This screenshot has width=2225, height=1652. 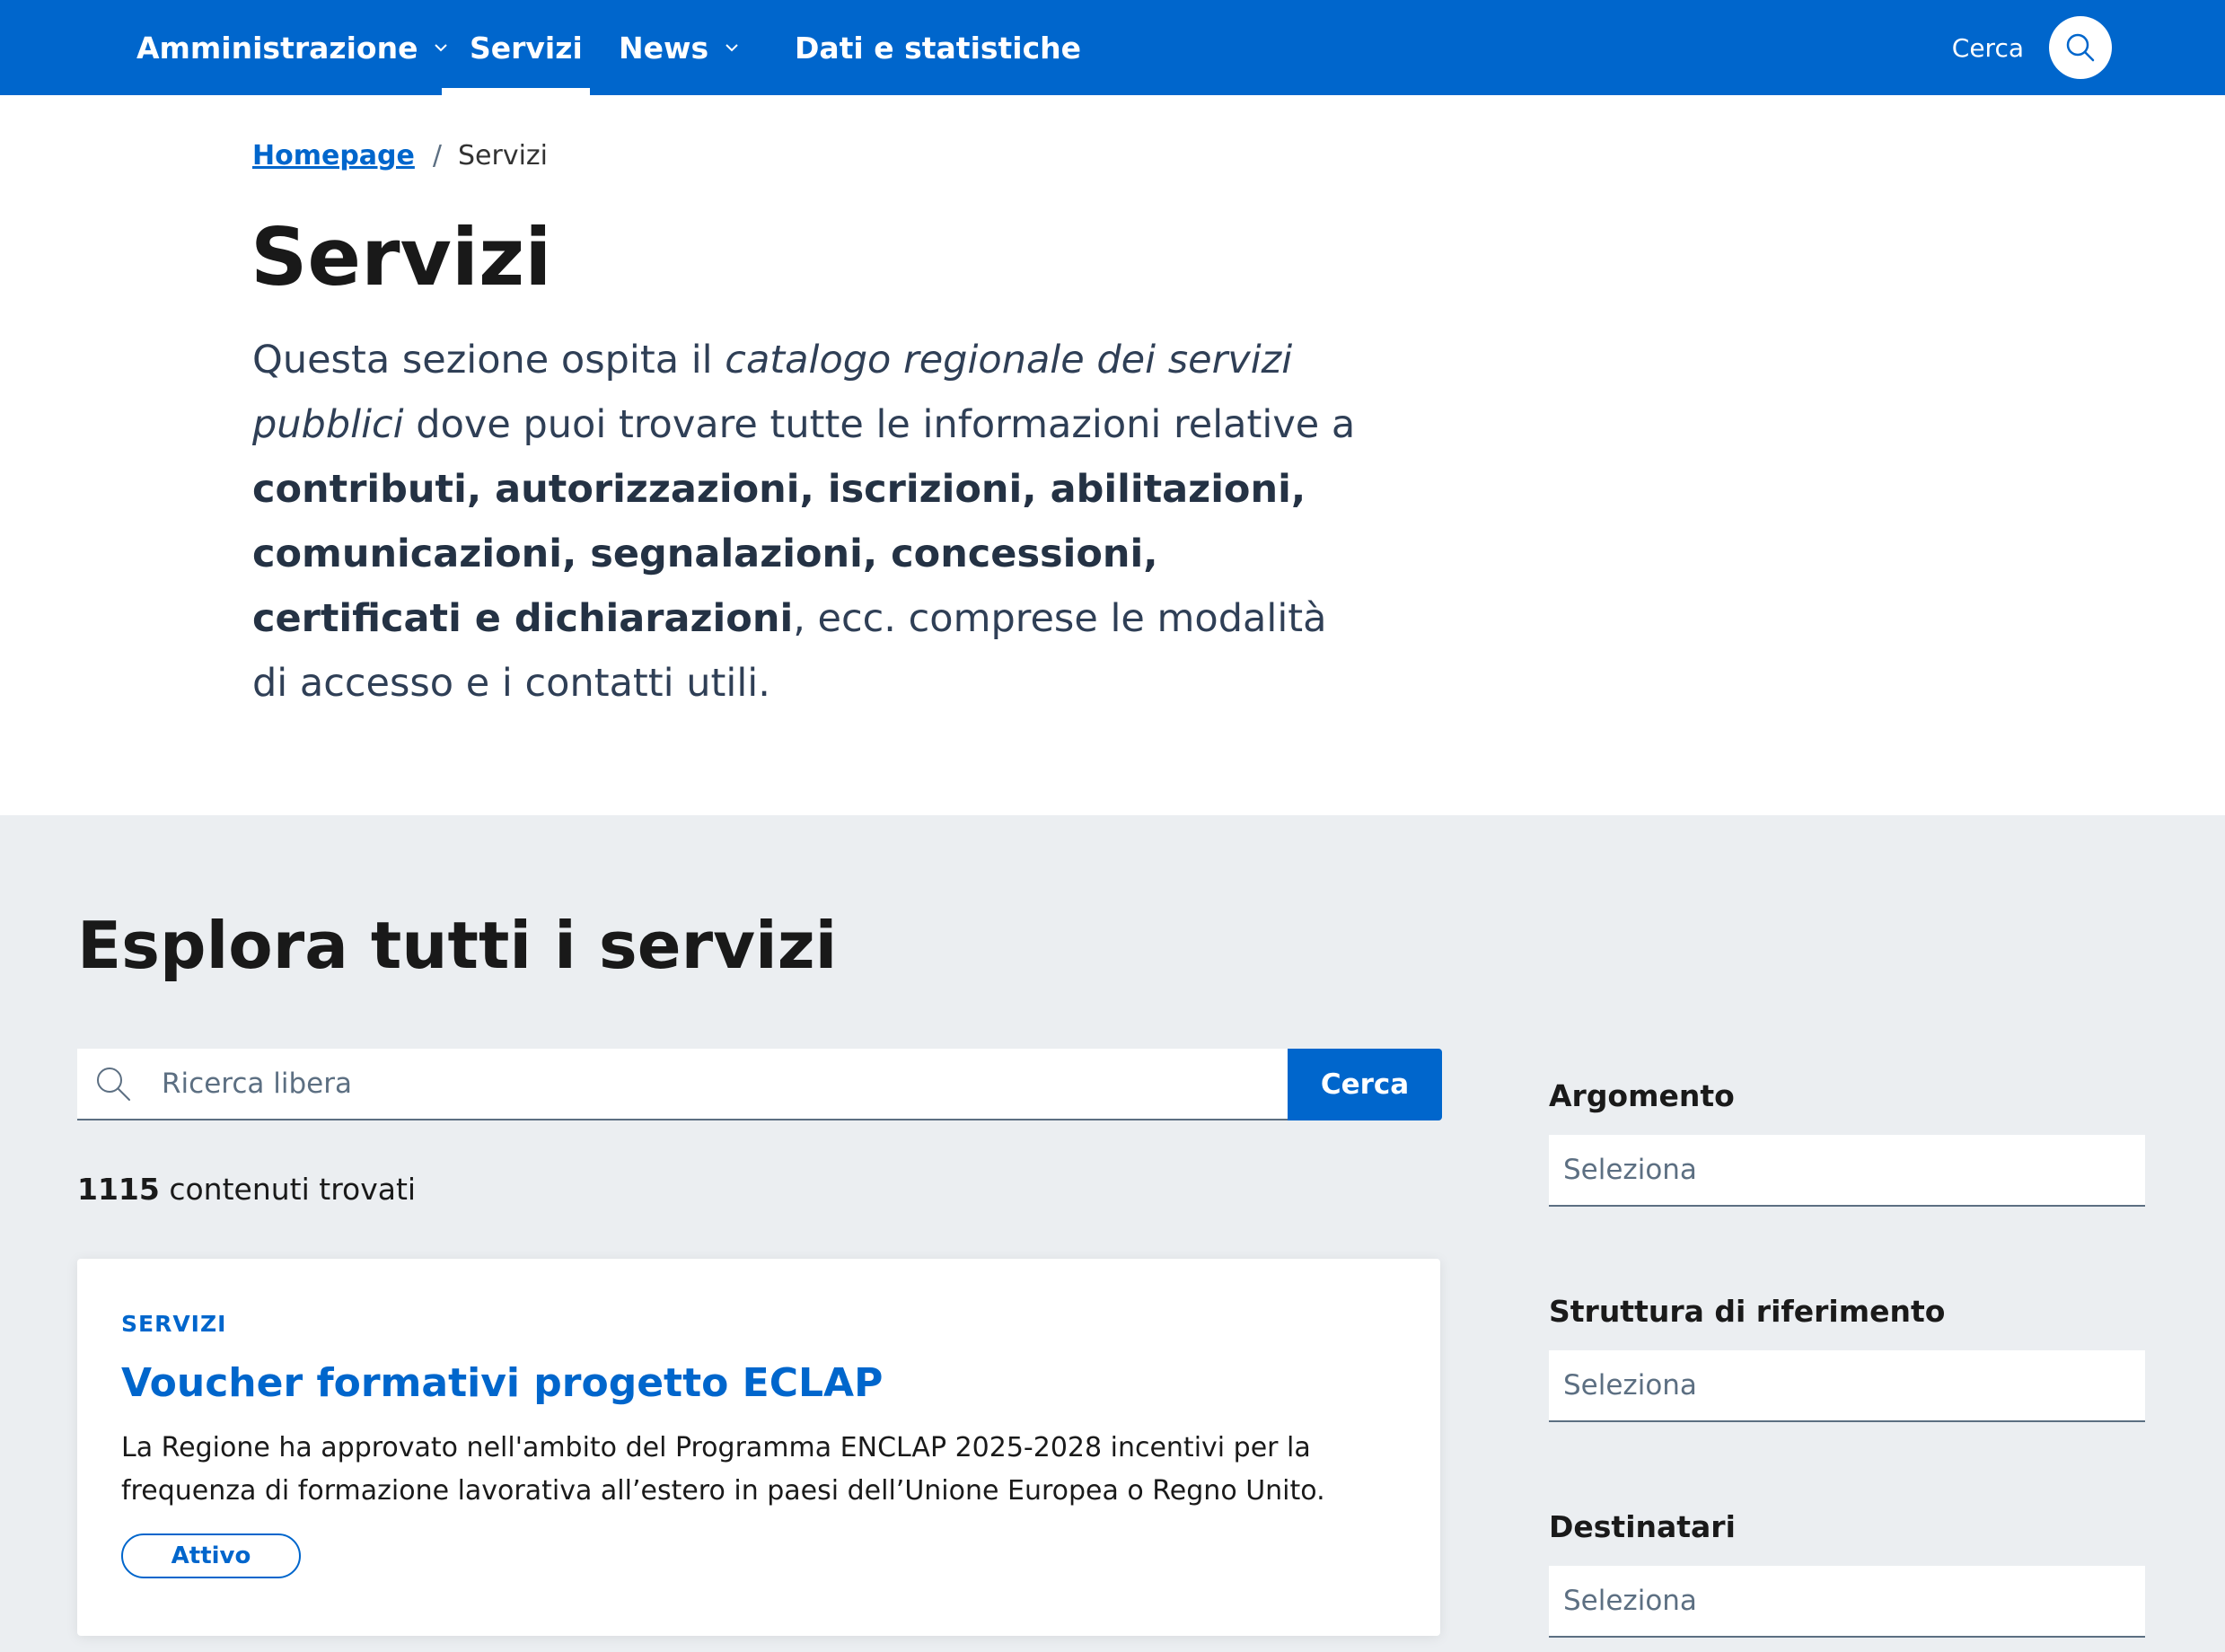 I want to click on filter-select-argomento: Seleziona, so click(x=1847, y=1171).